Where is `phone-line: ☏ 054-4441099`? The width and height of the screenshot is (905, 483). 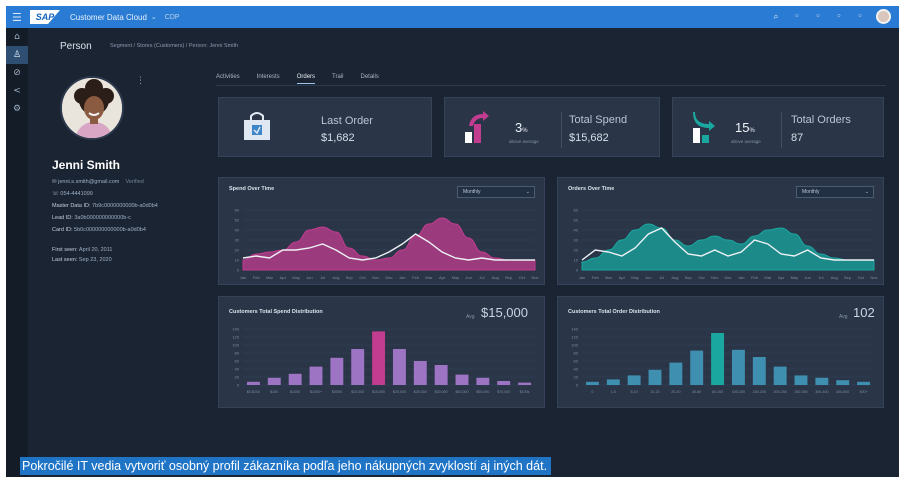
phone-line: ☏ 054-4441099 is located at coordinates (72, 194).